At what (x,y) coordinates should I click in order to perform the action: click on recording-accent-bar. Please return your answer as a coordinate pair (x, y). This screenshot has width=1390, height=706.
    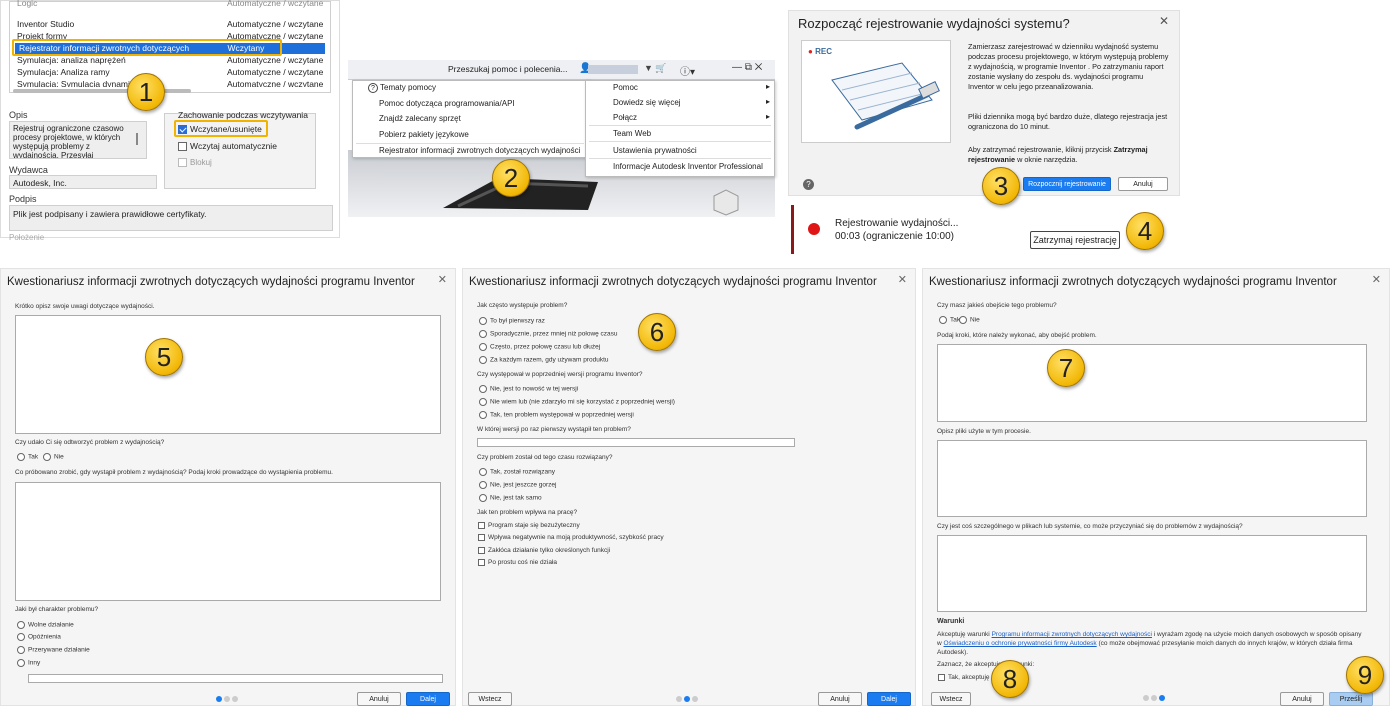
    Looking at the image, I should click on (792, 229).